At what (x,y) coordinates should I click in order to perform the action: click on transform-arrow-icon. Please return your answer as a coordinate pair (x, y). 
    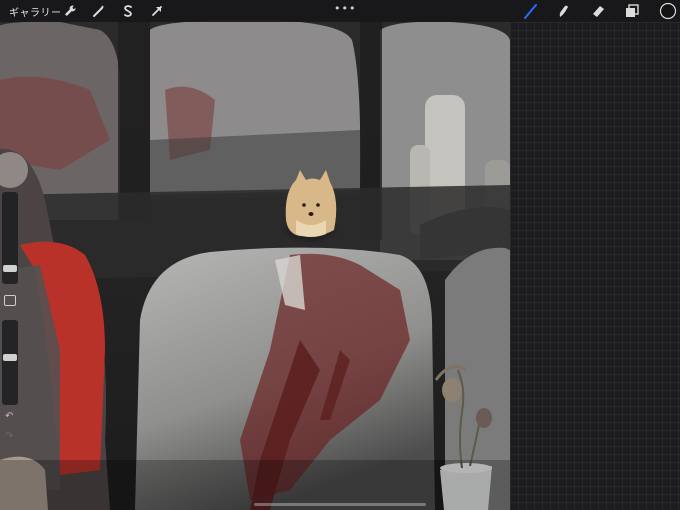
    Looking at the image, I should click on (157, 11).